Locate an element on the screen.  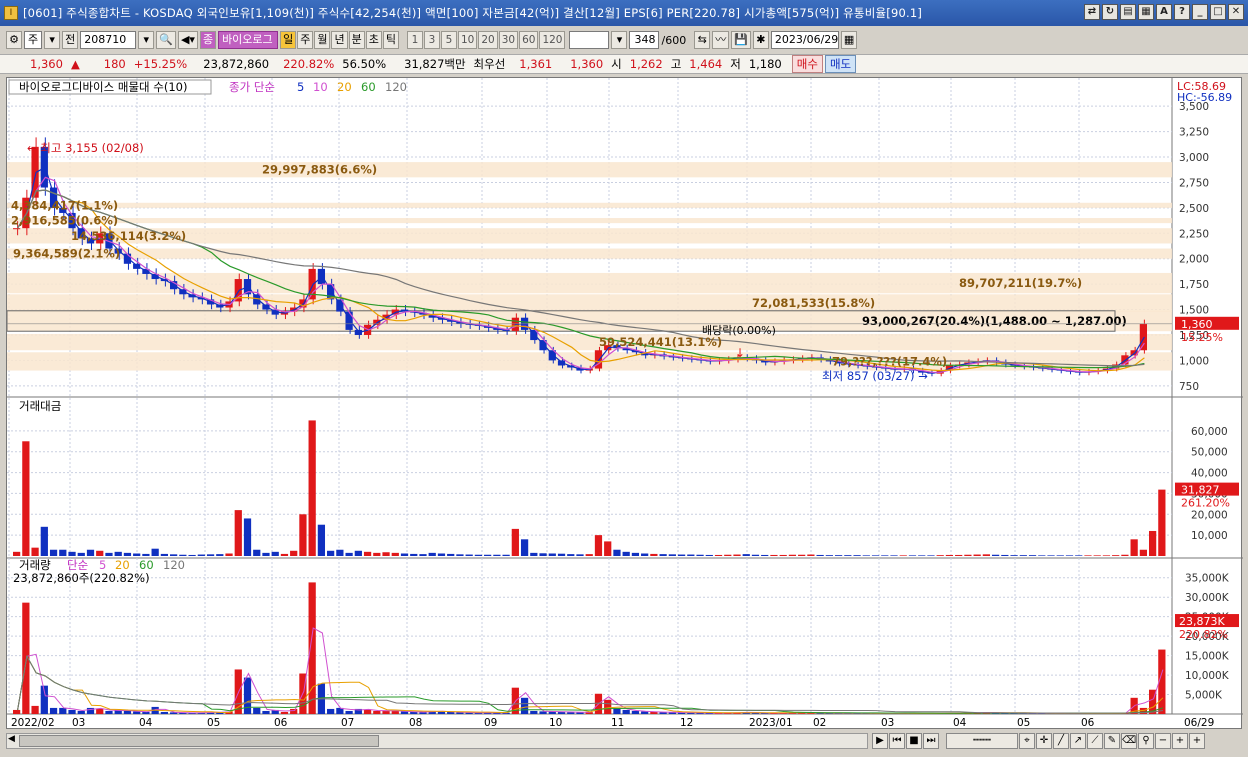
price-tick-label: 2,500 is located at coordinates (1194, 209).